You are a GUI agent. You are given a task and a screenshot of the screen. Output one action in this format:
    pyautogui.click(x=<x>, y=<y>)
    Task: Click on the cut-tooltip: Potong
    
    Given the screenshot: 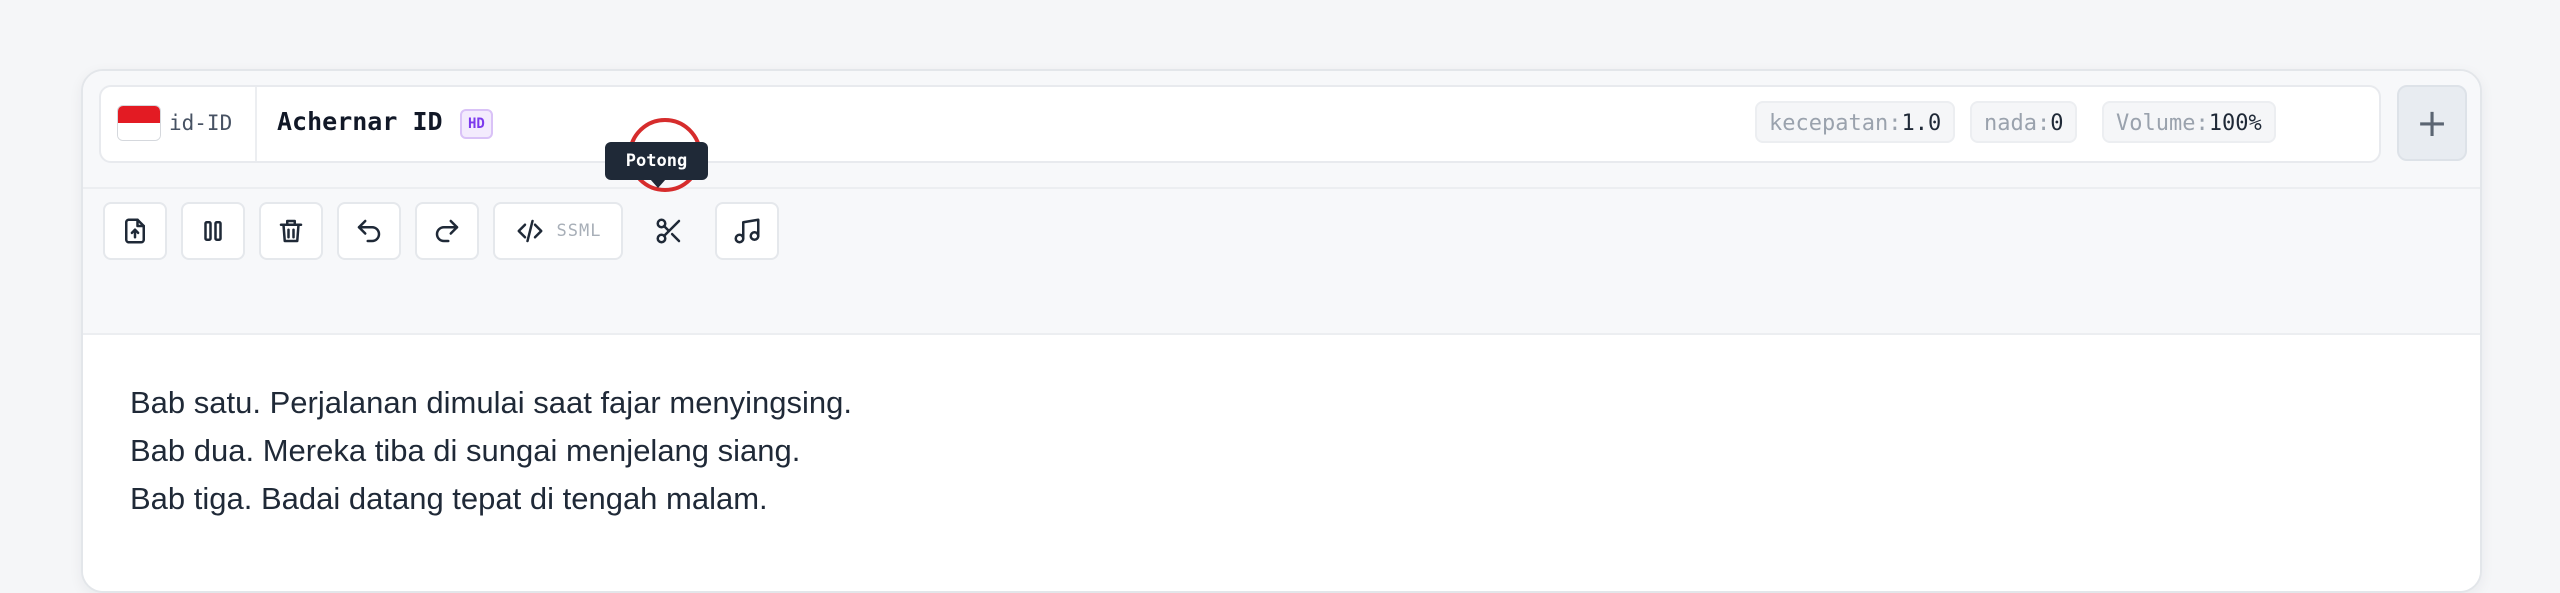 What is the action you would take?
    pyautogui.click(x=656, y=165)
    